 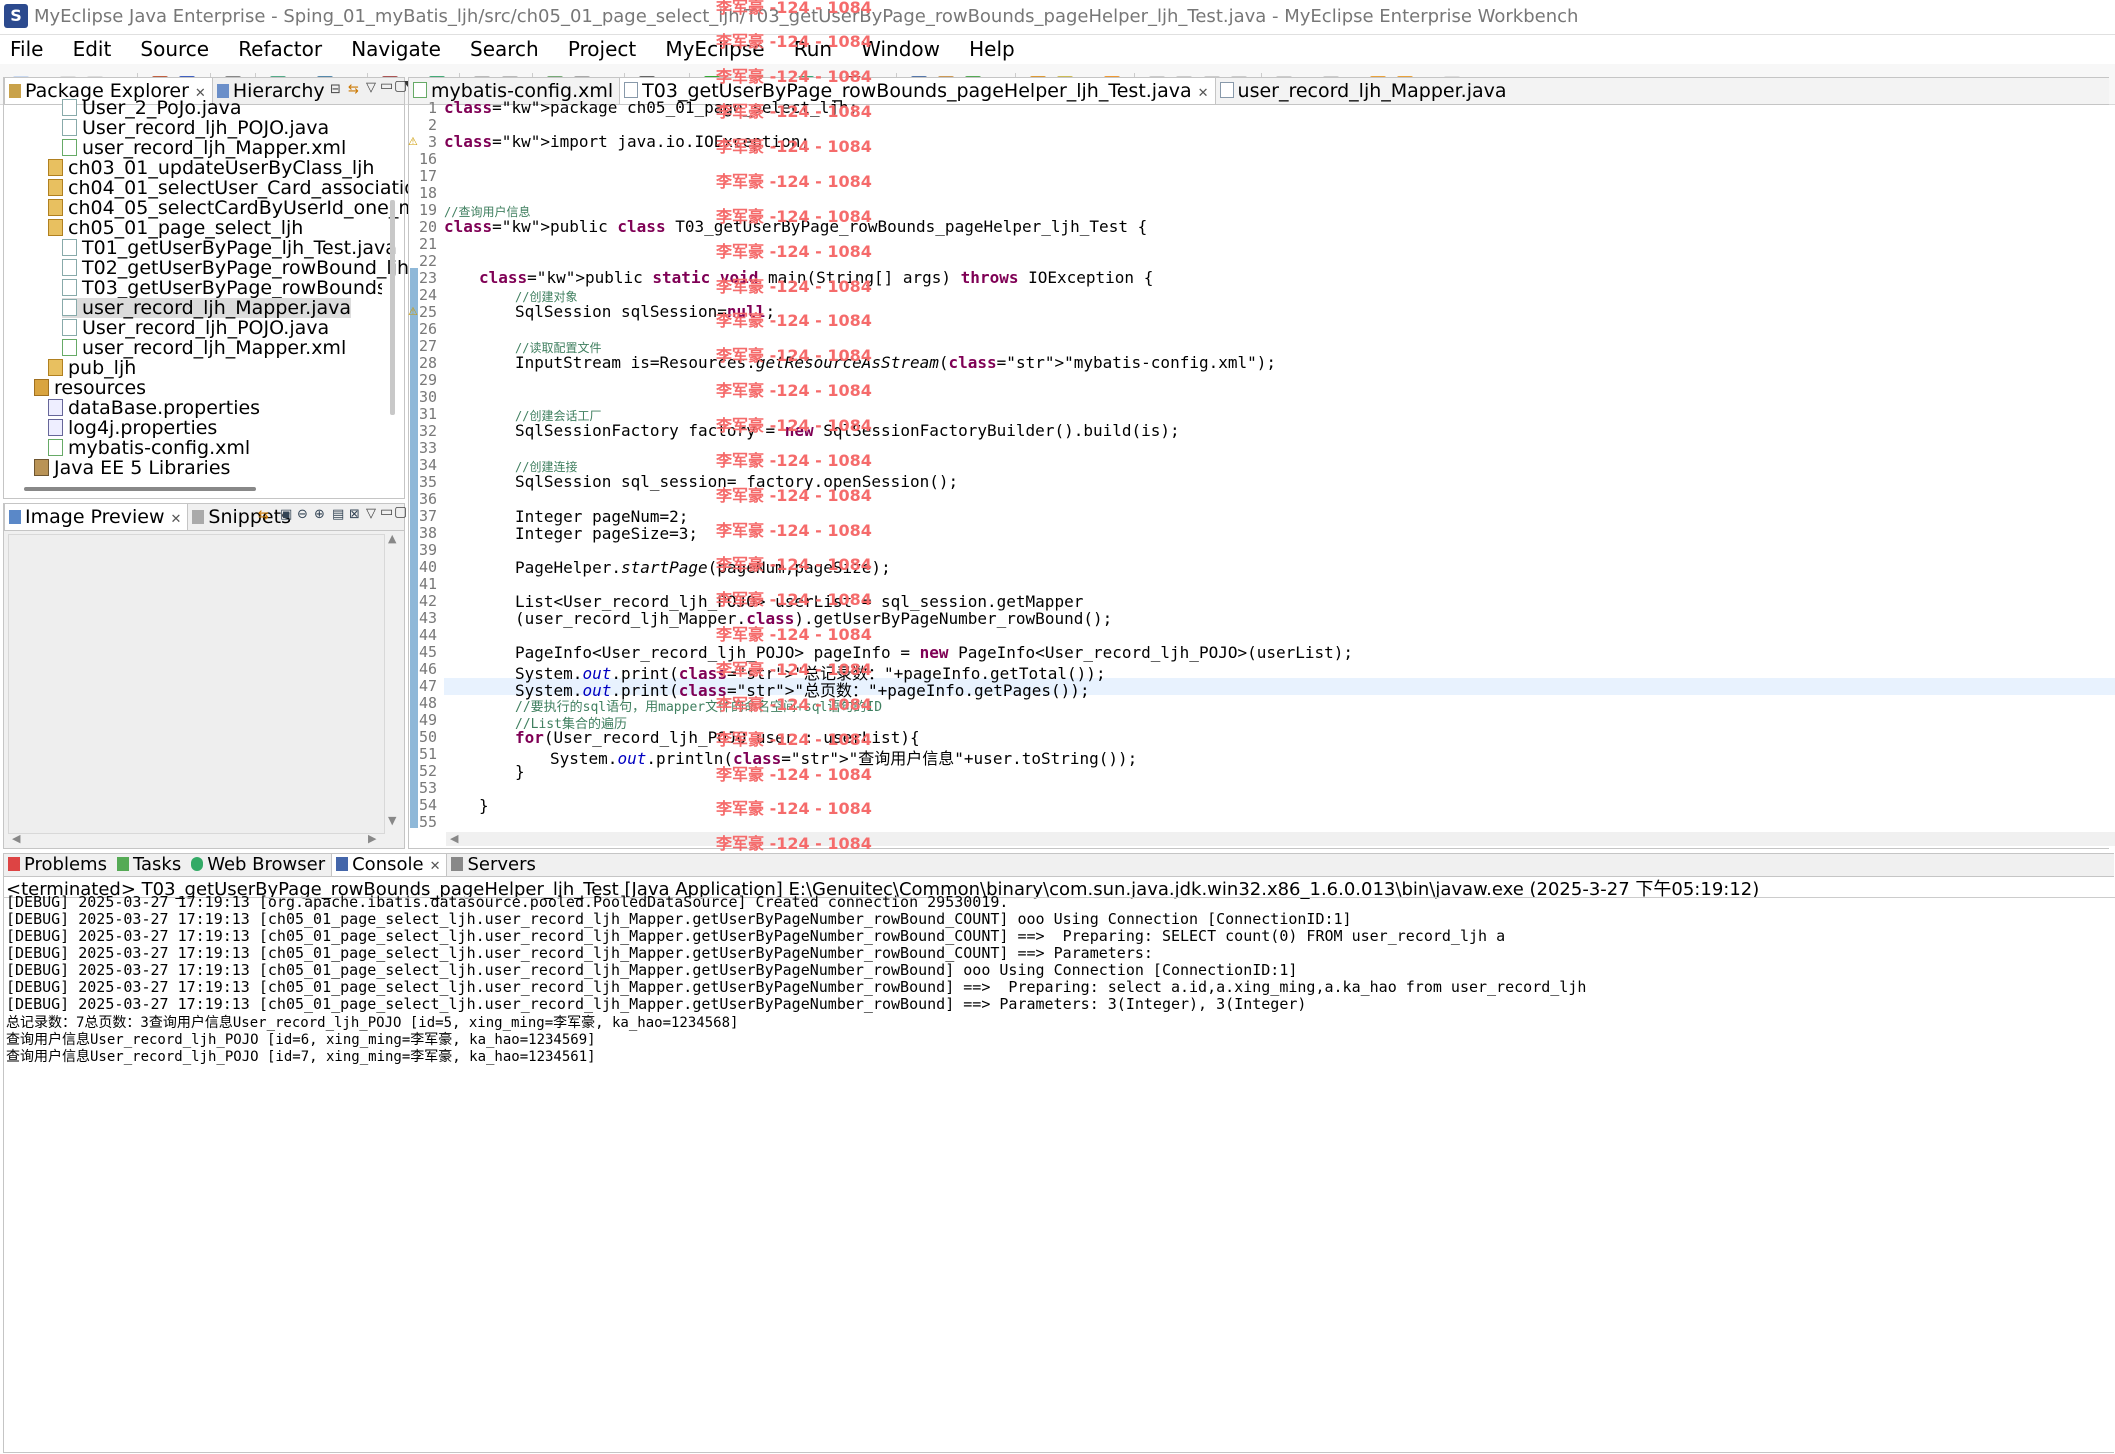 What do you see at coordinates (427, 567) in the screenshot?
I see `line-number: 40` at bounding box center [427, 567].